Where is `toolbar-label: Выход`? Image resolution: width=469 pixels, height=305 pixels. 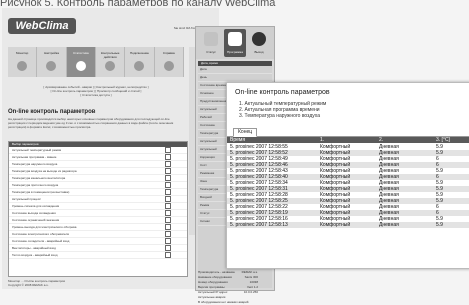 toolbar-label: Выход is located at coordinates (259, 52).